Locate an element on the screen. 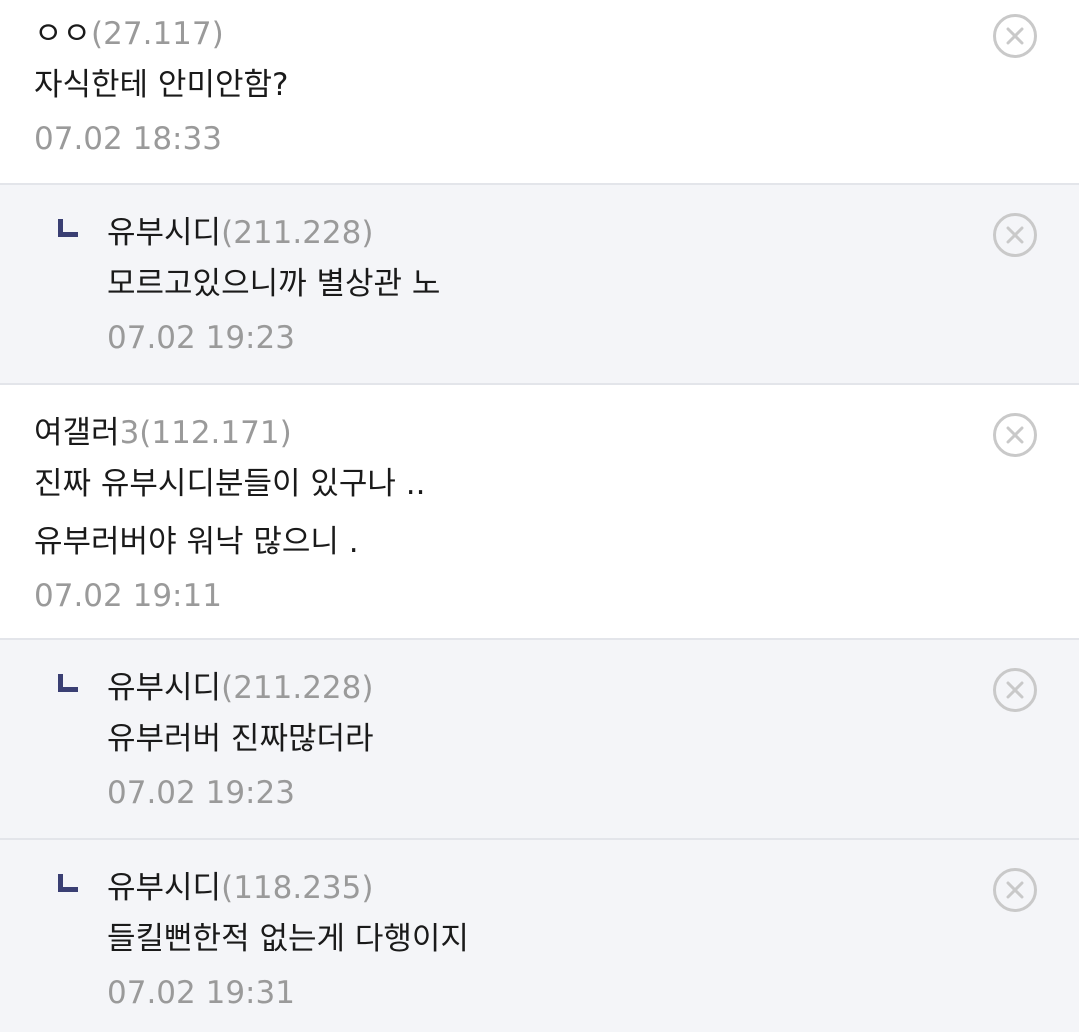 Image resolution: width=1079 pixels, height=1032 pixels. author-ip: (112.171) is located at coordinates (215, 433).